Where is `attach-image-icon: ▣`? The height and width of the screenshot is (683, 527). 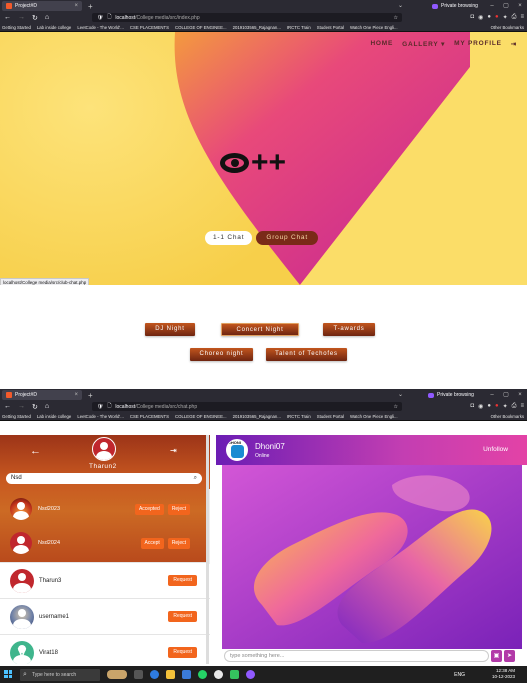 attach-image-icon: ▣ is located at coordinates (496, 656).